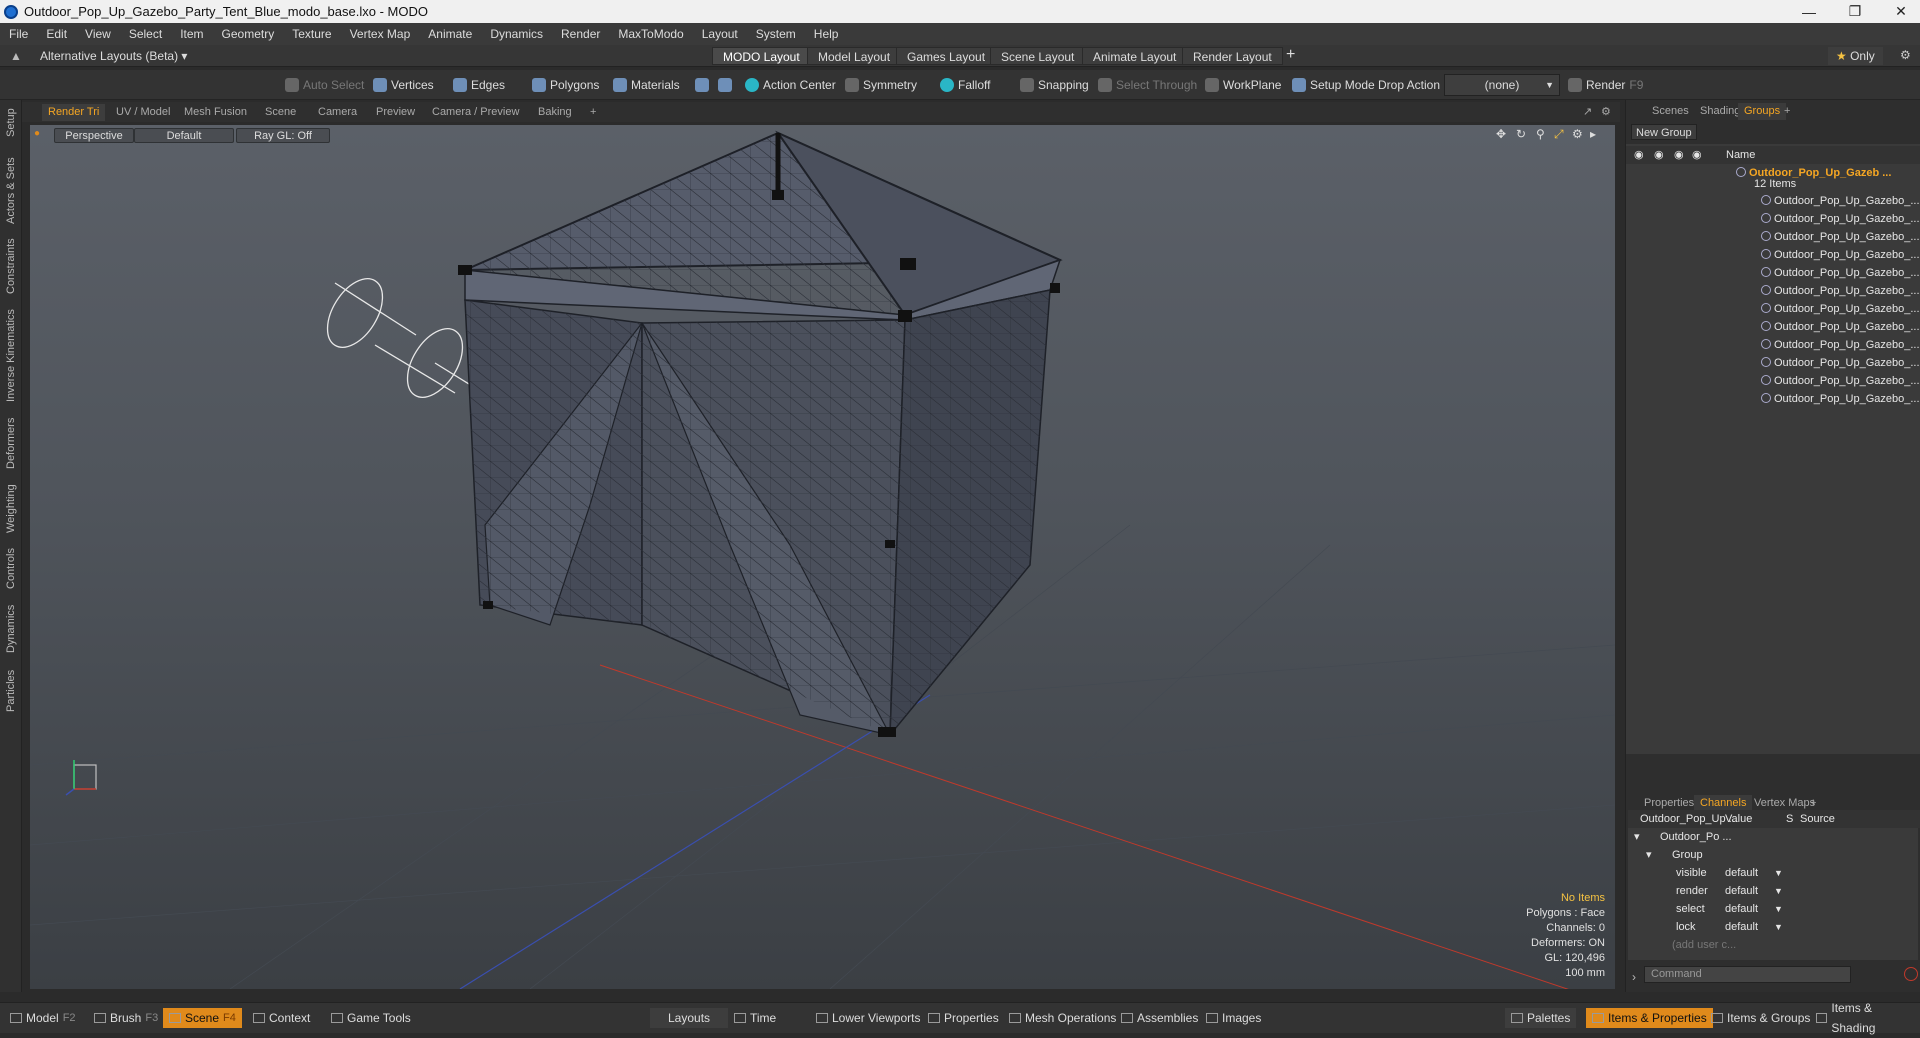 This screenshot has width=1920, height=1038. What do you see at coordinates (1809, 11) in the screenshot?
I see `minimize-button: —` at bounding box center [1809, 11].